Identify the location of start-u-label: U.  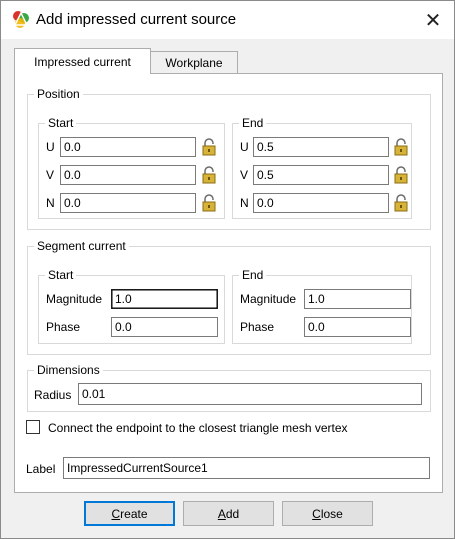
(50, 147).